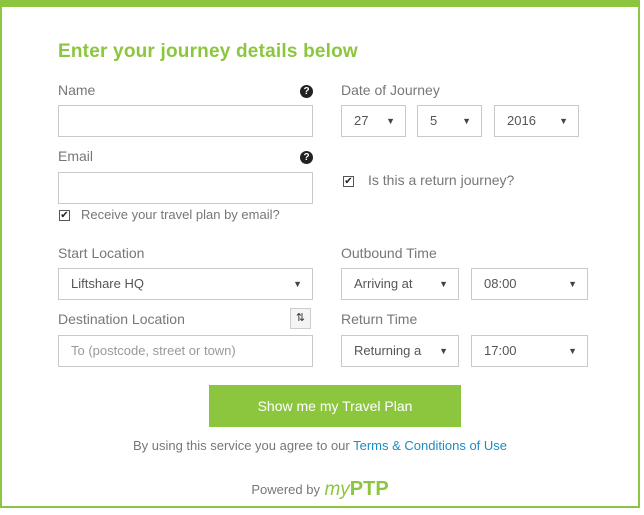  I want to click on year-select: 2016 ▼, so click(536, 121).